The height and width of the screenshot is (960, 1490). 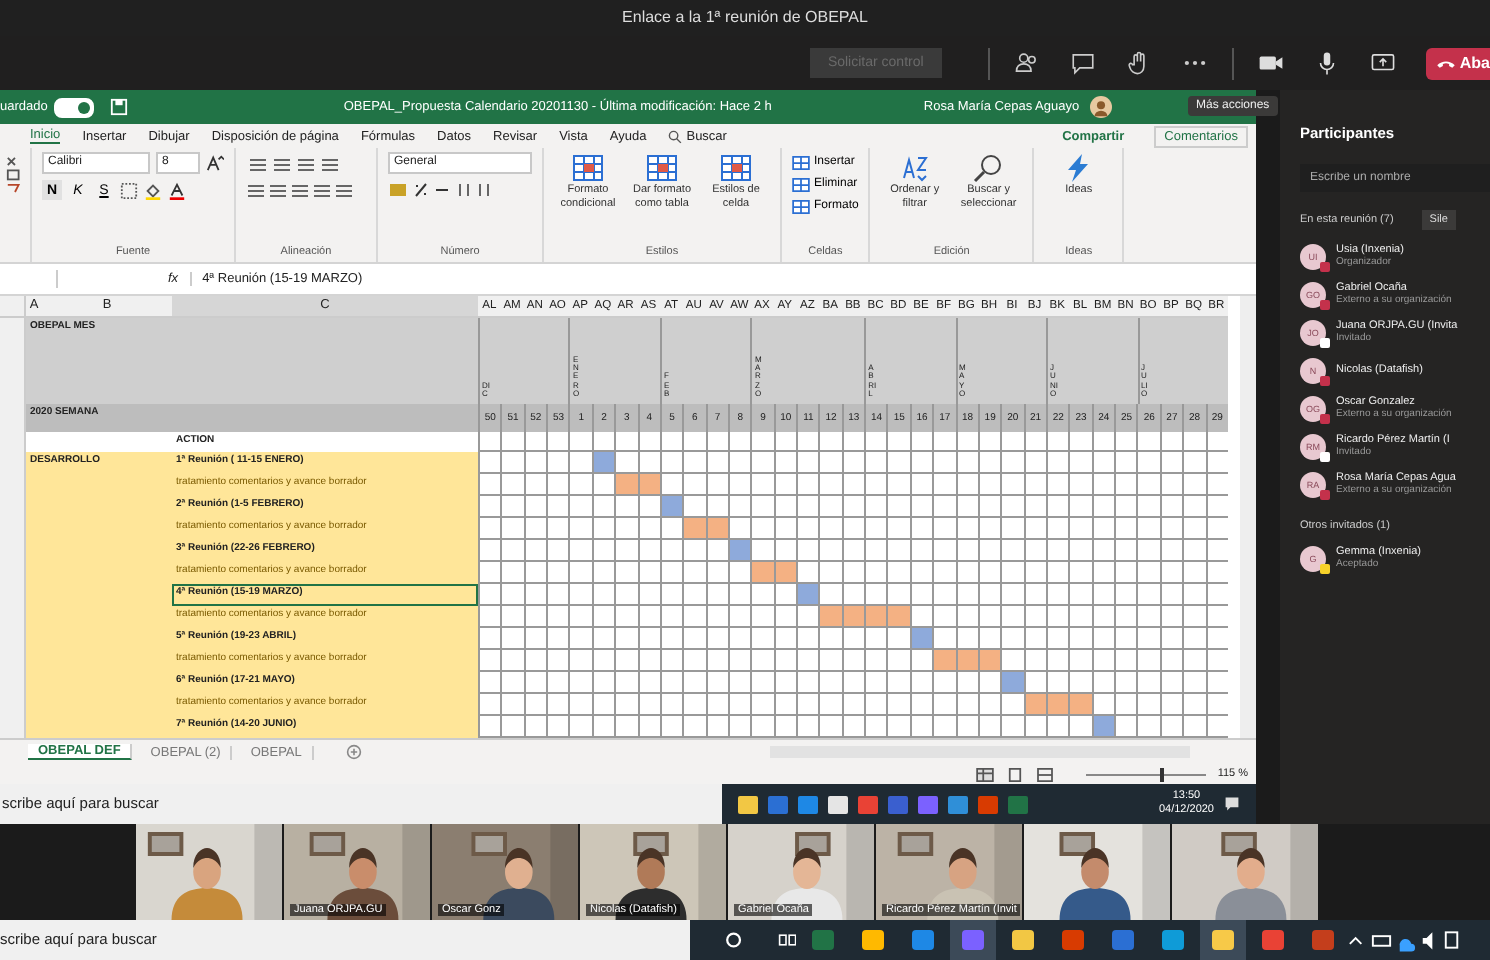 I want to click on system-tray-icons-drawing, so click(x=1404, y=940).